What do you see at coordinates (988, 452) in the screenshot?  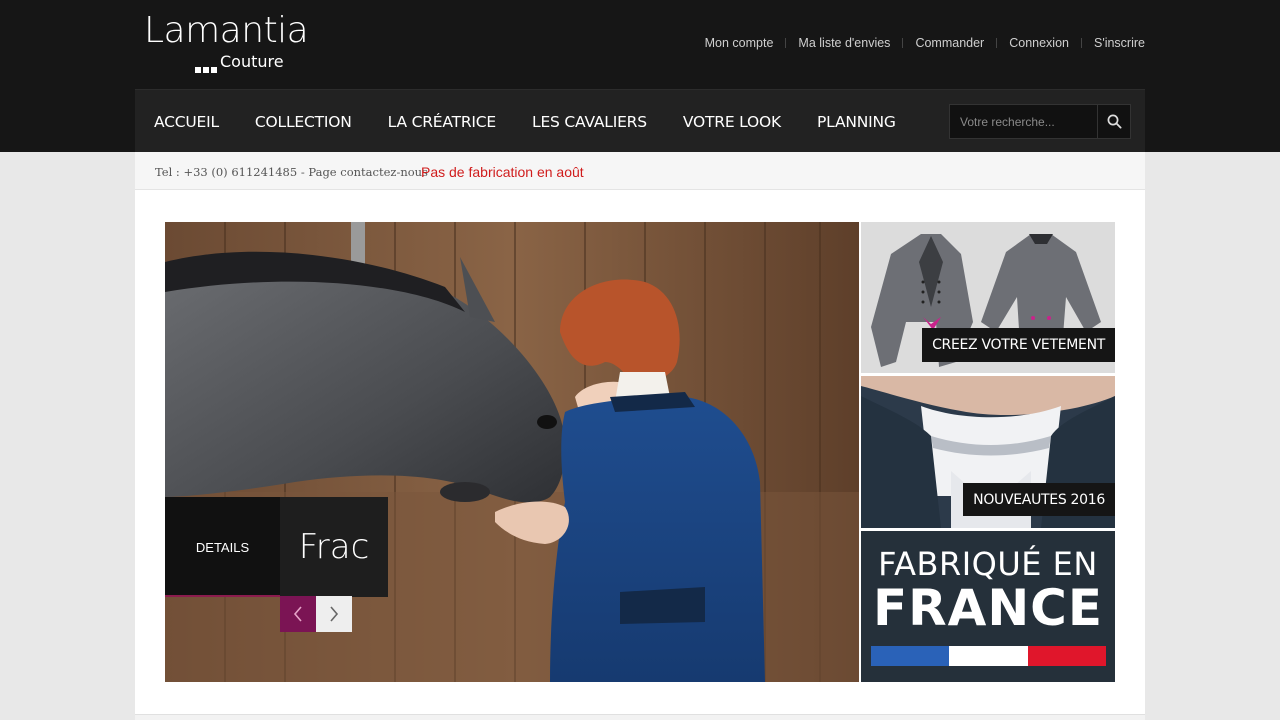 I see `new-arrivals-tile: NOUVEAUTES 2016` at bounding box center [988, 452].